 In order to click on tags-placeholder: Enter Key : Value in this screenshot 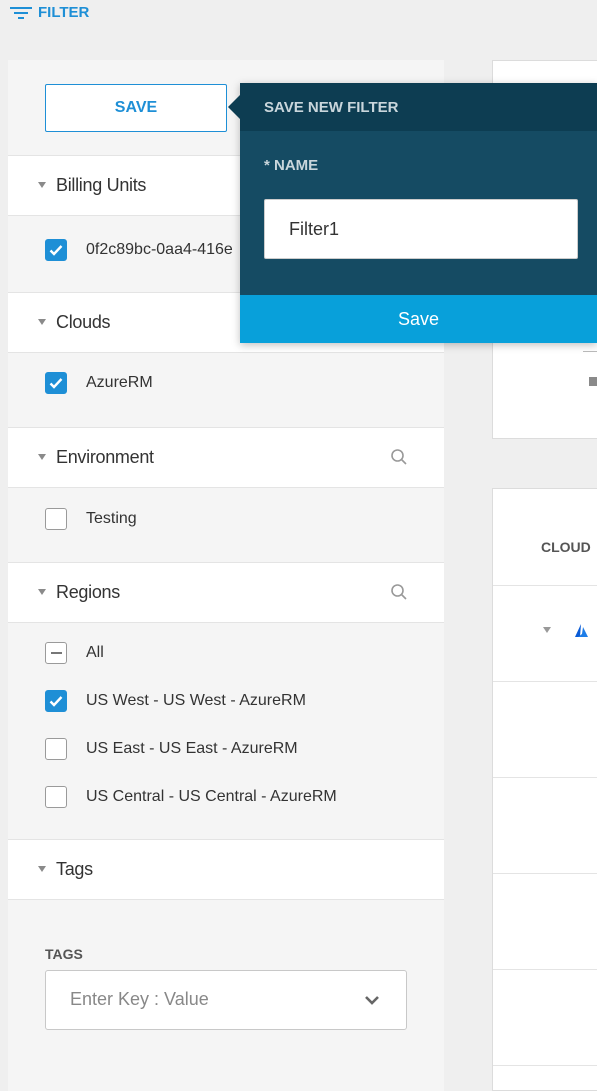, I will do `click(139, 999)`.